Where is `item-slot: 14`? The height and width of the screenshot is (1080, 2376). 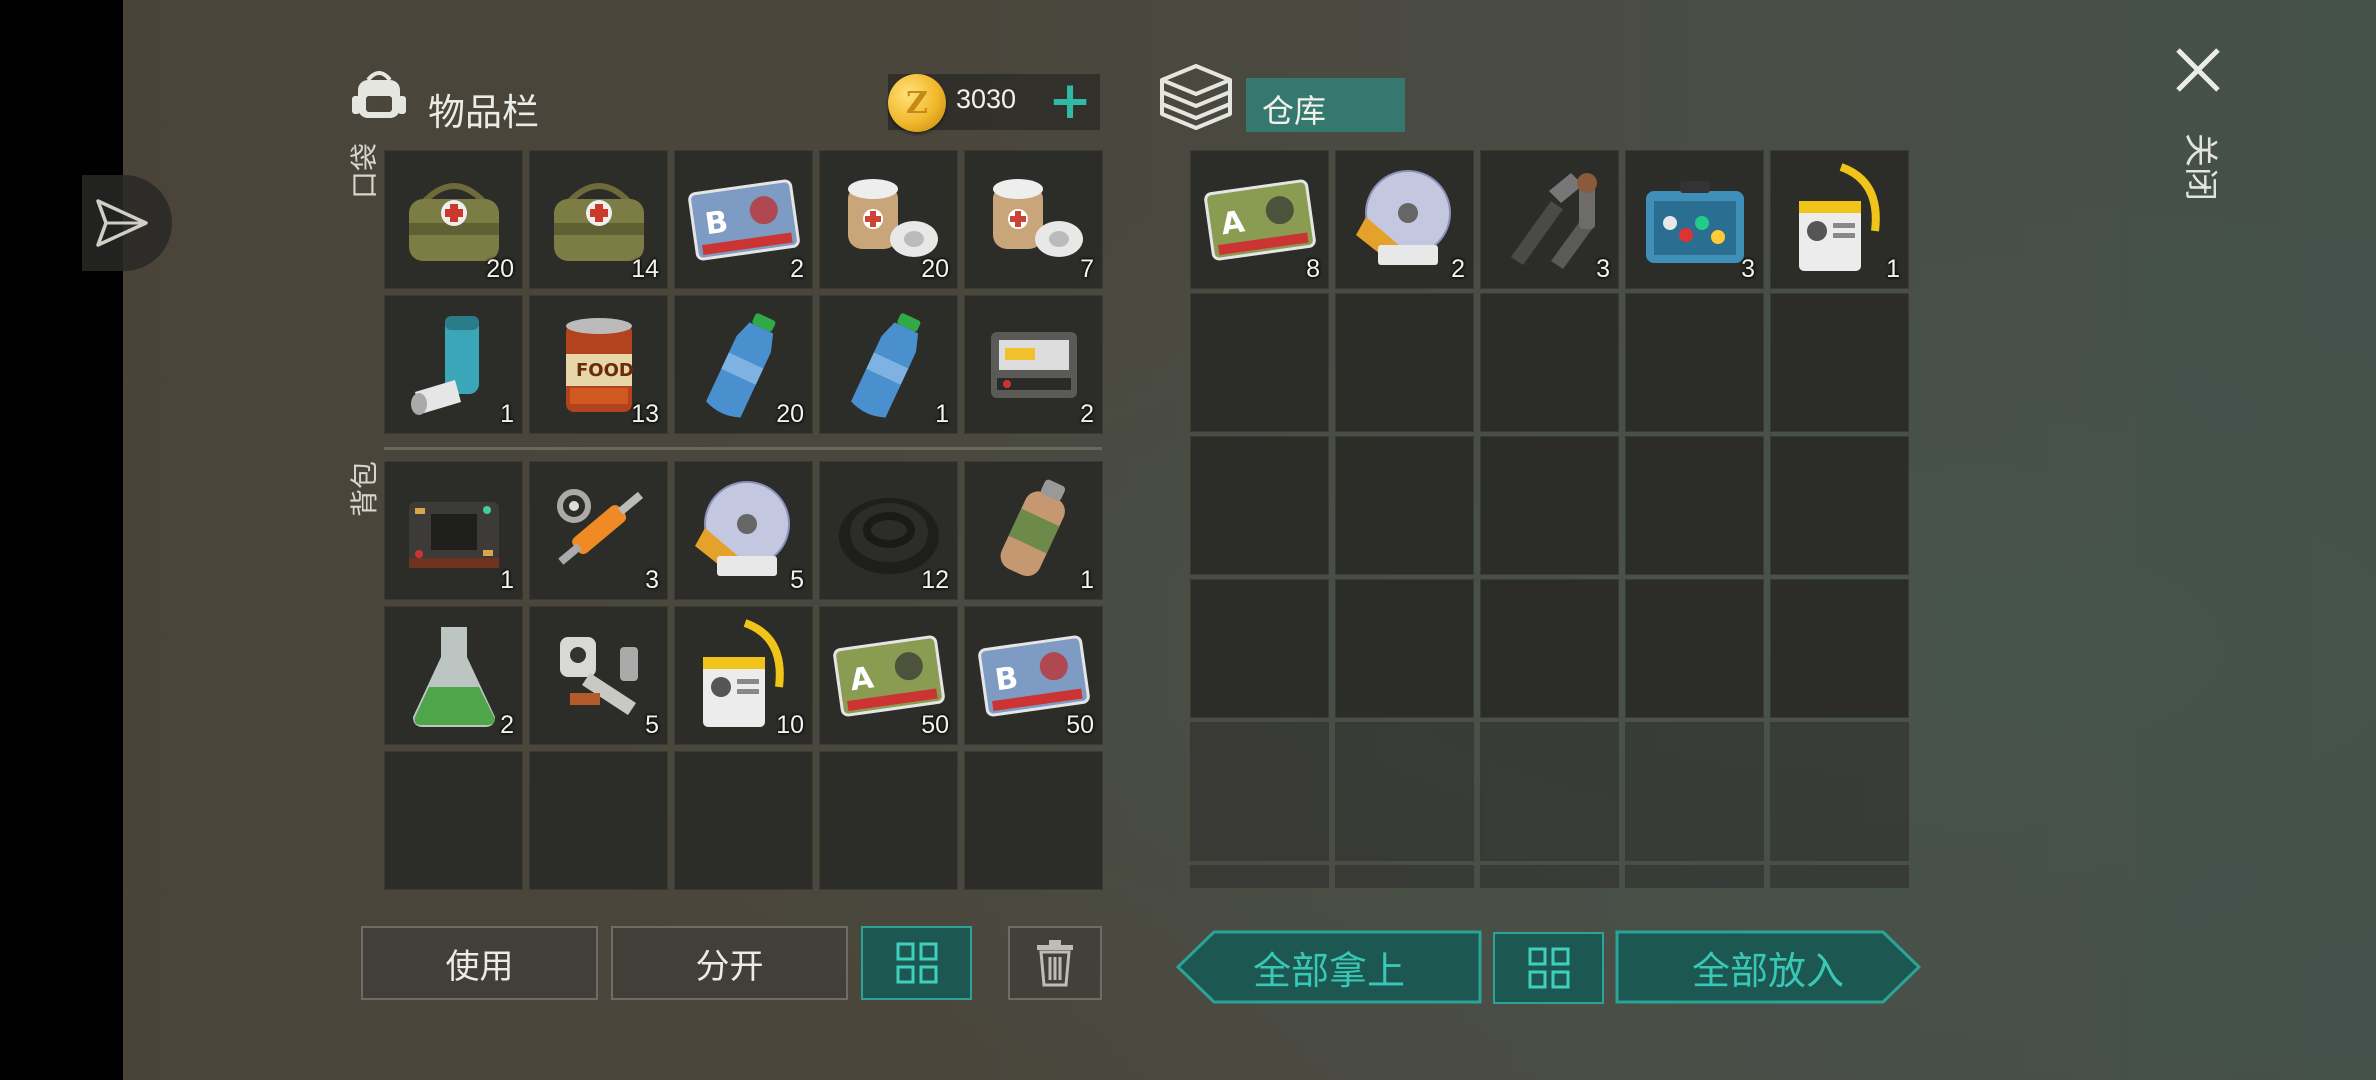 item-slot: 14 is located at coordinates (598, 219).